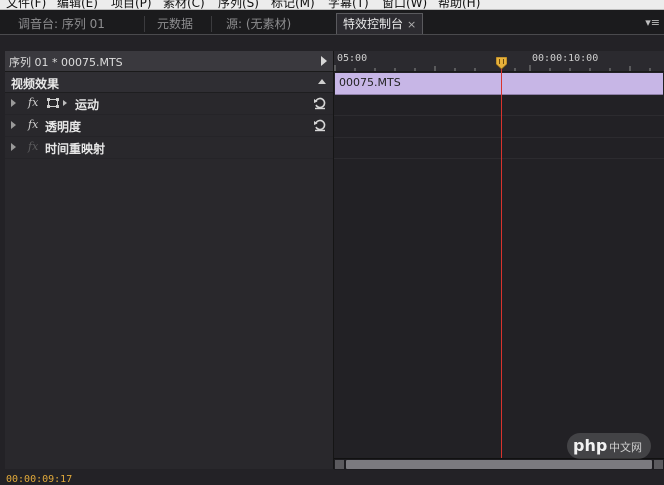  Describe the element at coordinates (184, 4) in the screenshot. I see `menu-clip: 素材(C)` at that location.